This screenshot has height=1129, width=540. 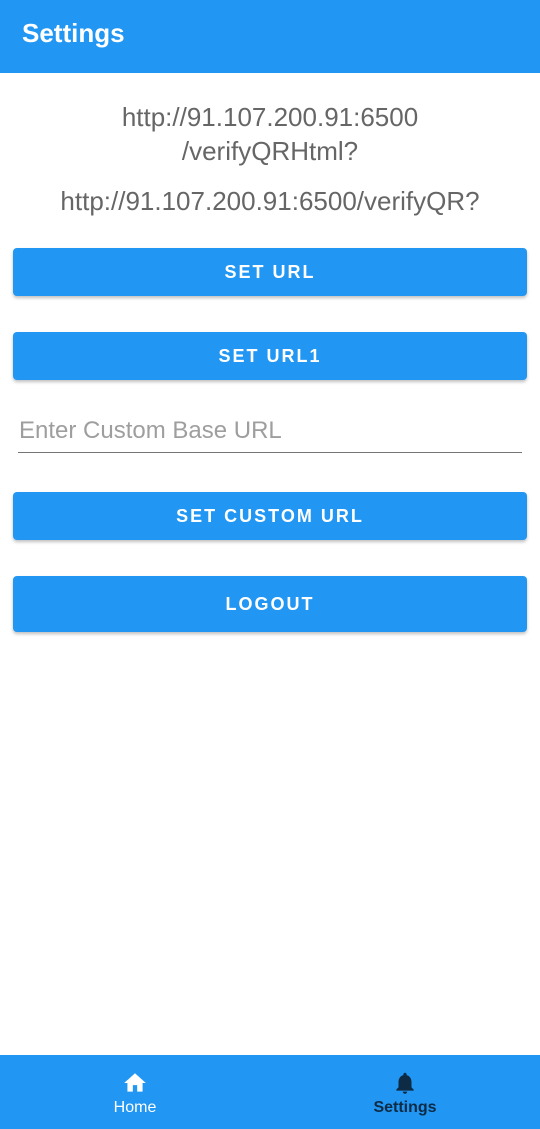 I want to click on bell-icon, so click(x=405, y=1083).